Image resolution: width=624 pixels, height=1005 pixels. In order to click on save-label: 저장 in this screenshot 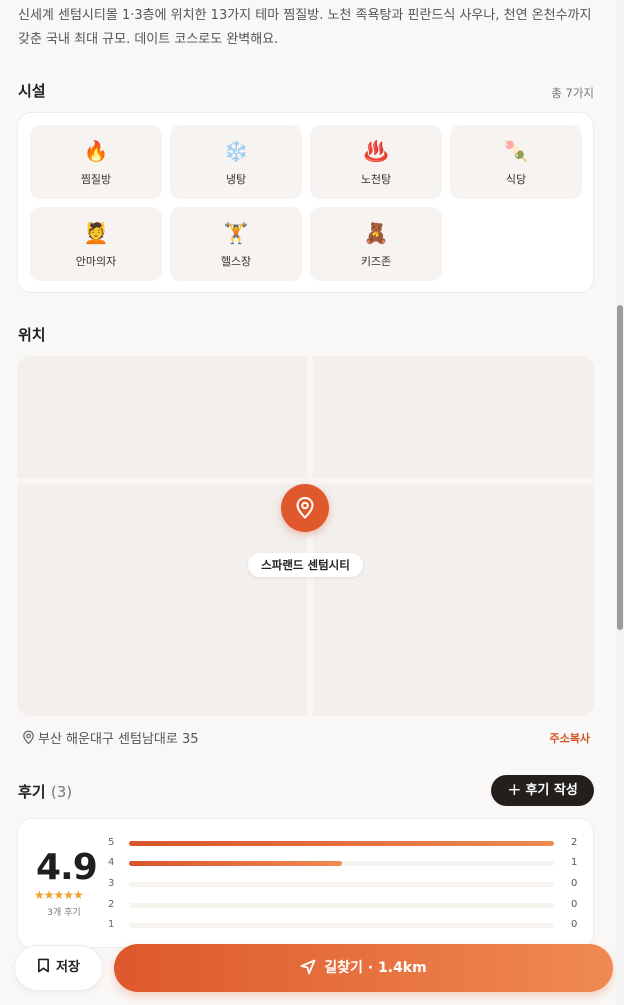, I will do `click(68, 967)`.